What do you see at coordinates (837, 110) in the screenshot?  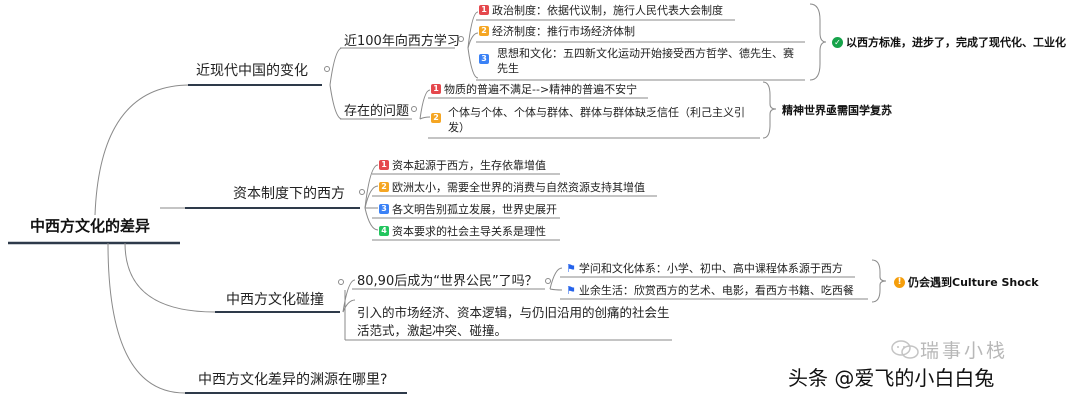 I see `note-spiritual-revival: 精神世界亟需国学复苏` at bounding box center [837, 110].